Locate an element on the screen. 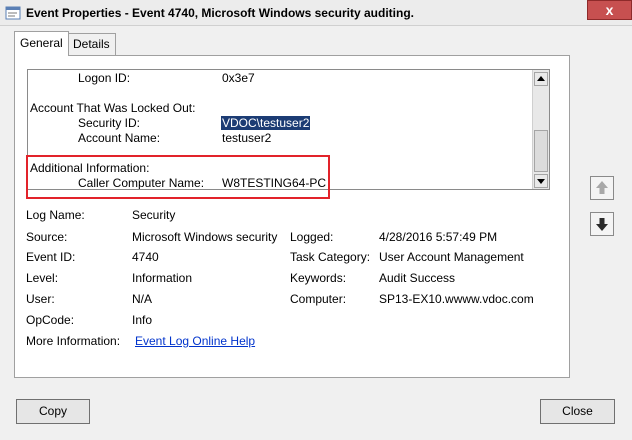 The width and height of the screenshot is (632, 440). logon-id-value: 0x3e7 is located at coordinates (238, 78).